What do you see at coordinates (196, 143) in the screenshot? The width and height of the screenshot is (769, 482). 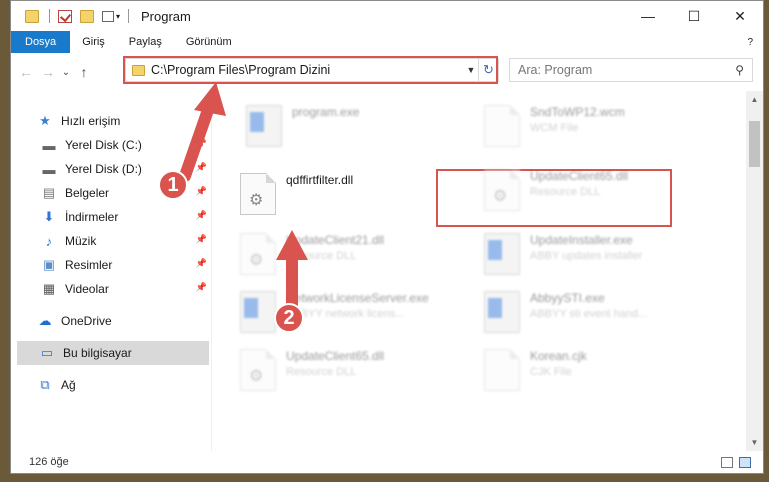 I see `arrow-1-shaft` at bounding box center [196, 143].